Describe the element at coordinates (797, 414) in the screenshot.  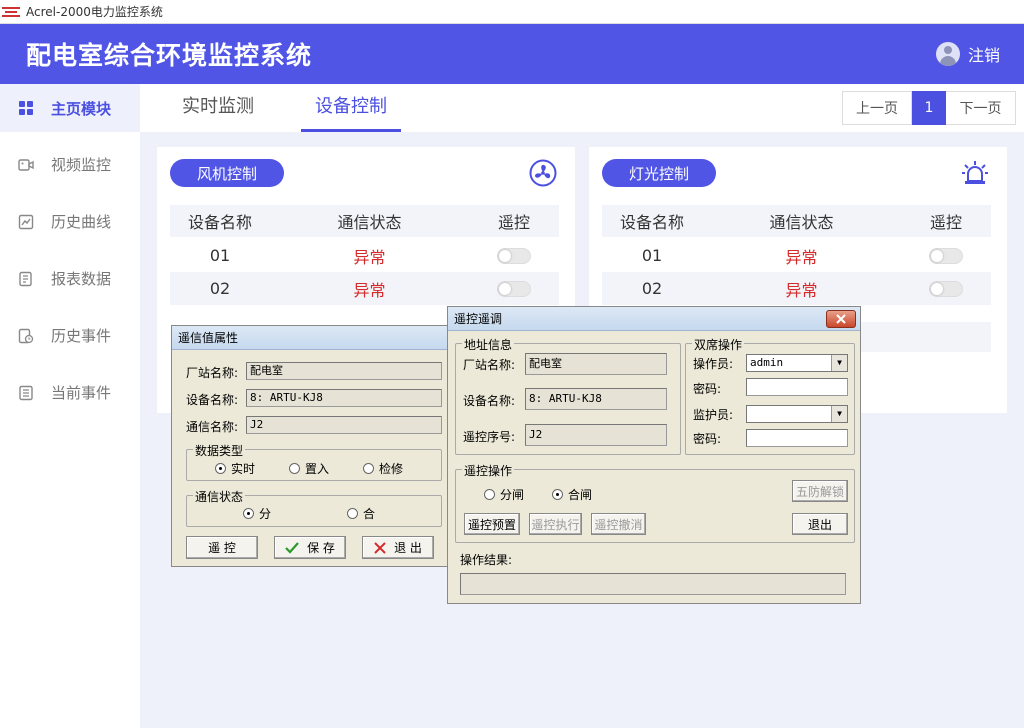
I see `guardian-select: ▼` at that location.